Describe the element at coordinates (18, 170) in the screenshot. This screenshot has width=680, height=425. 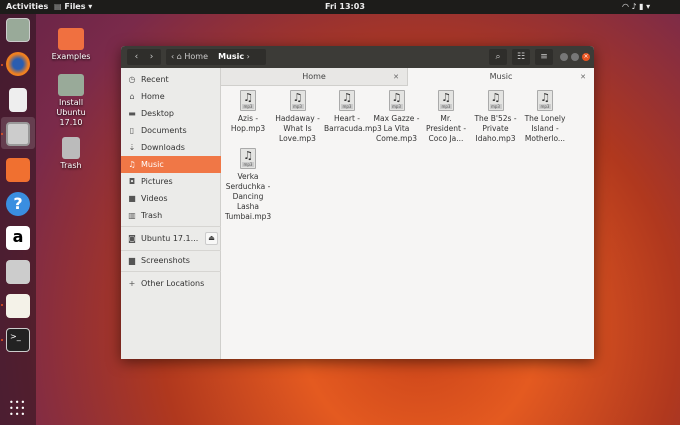
I see `software-icon` at that location.